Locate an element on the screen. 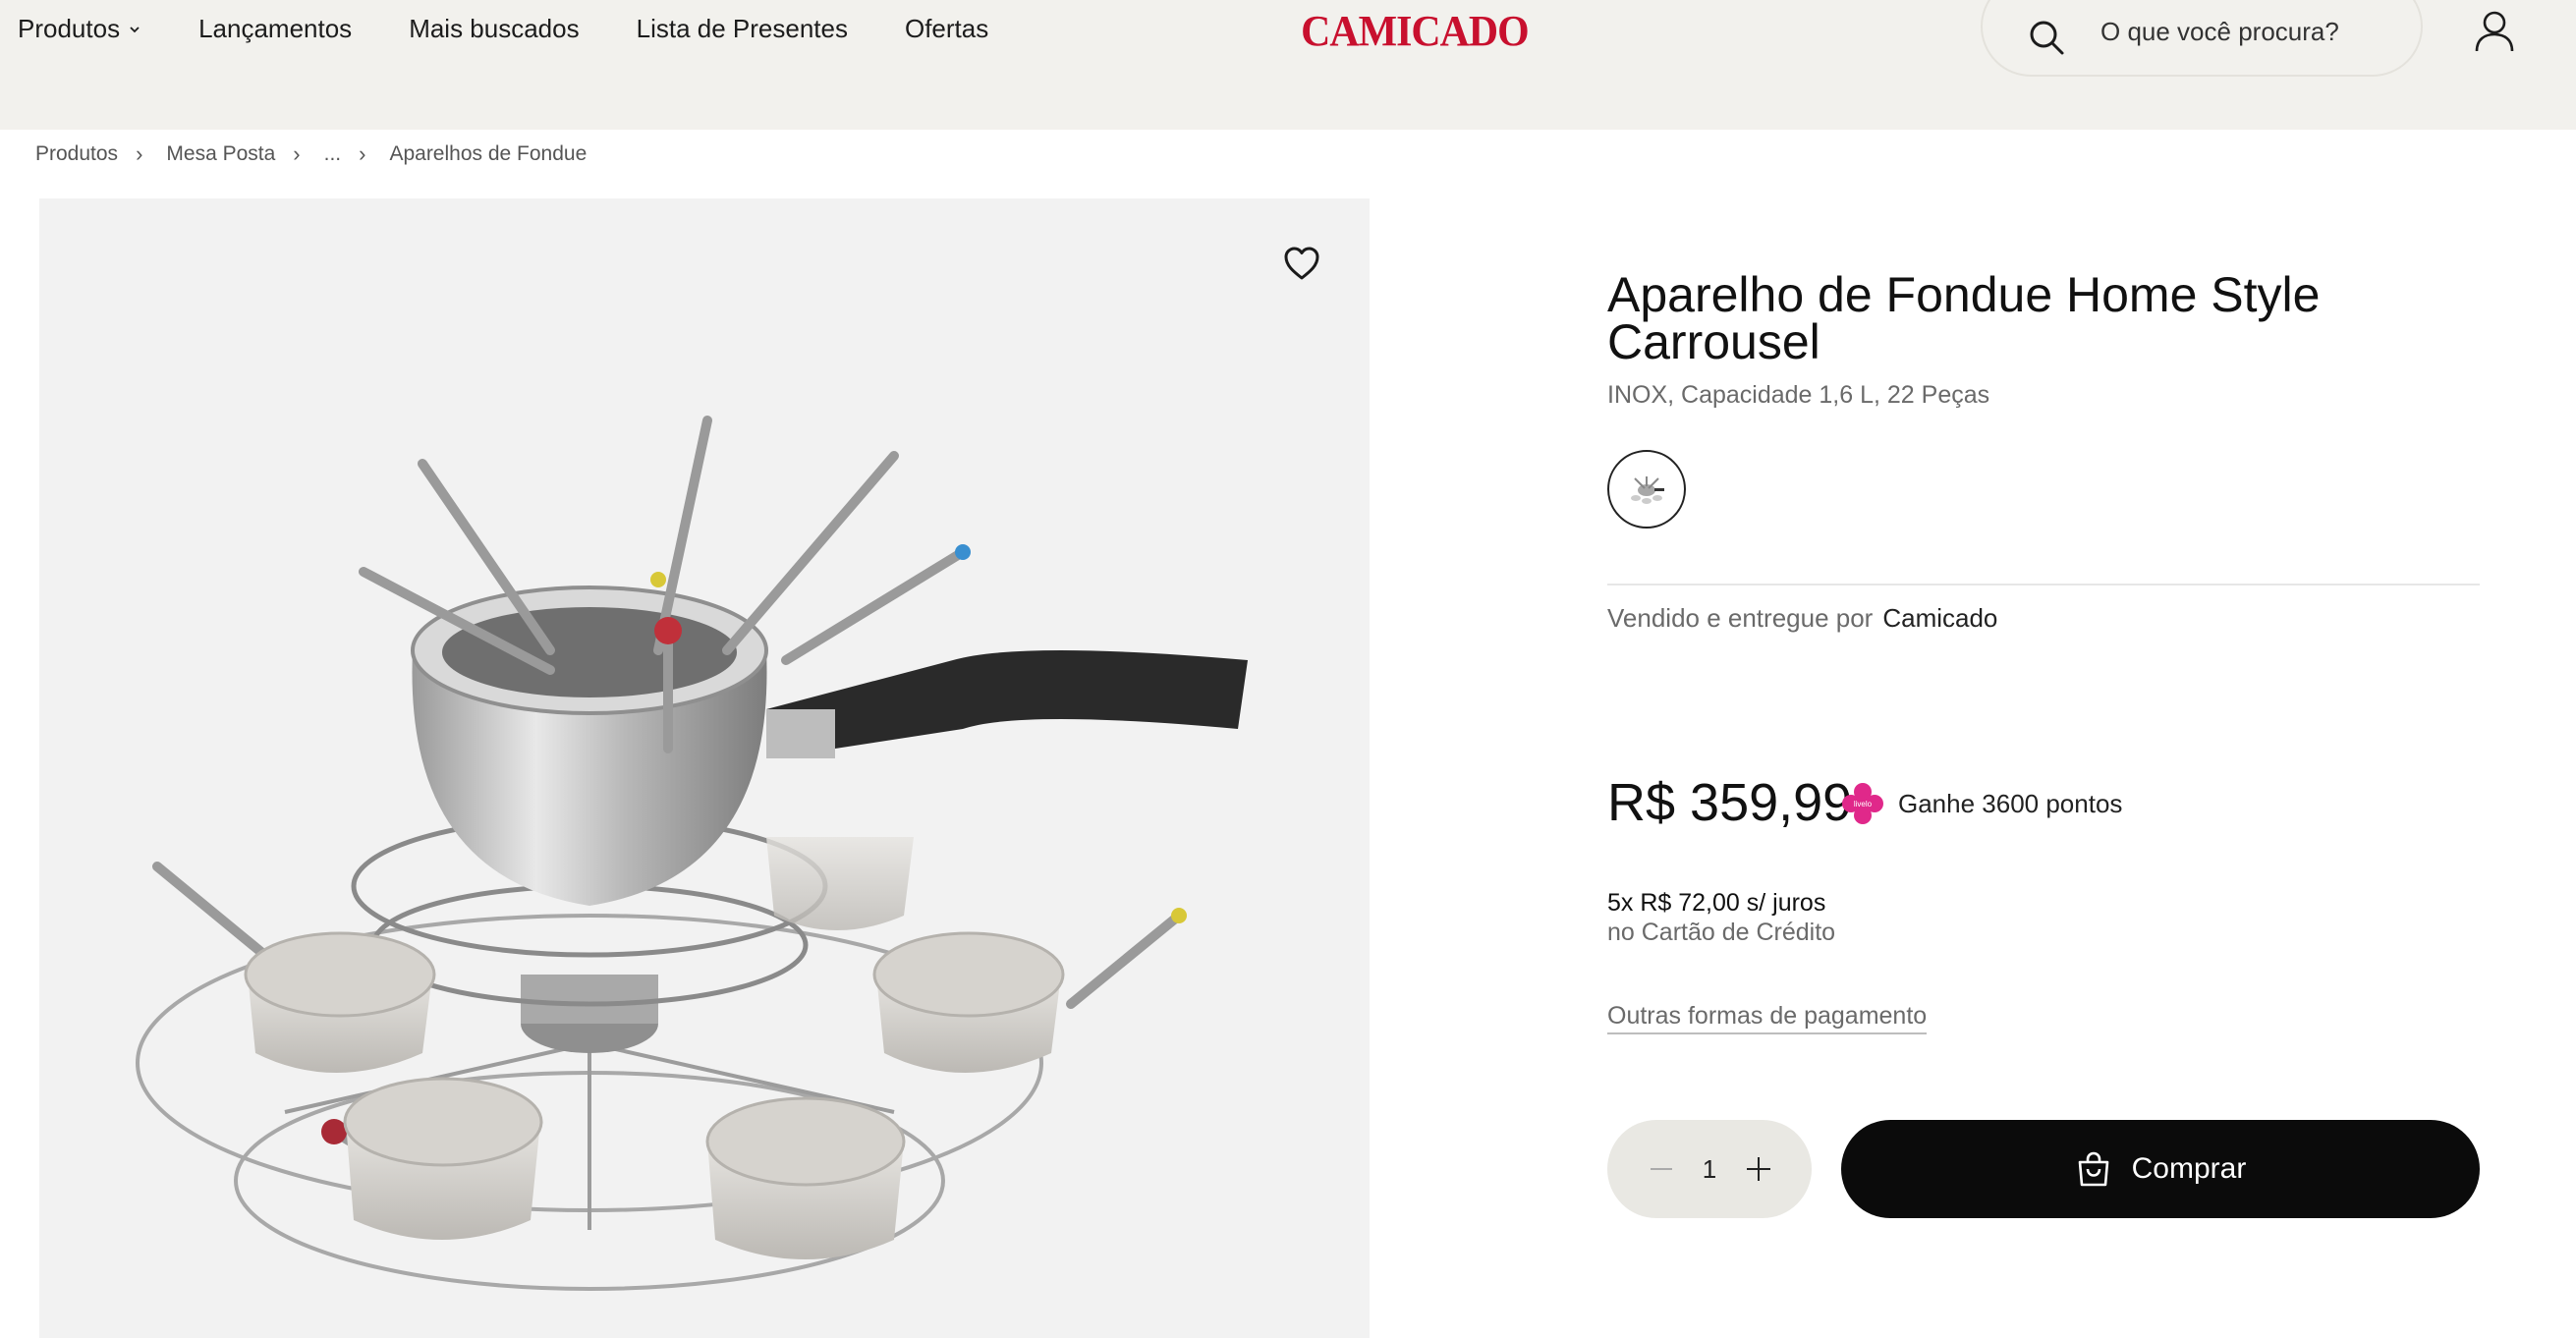  nav-item-produtos: Produtos is located at coordinates (79, 29).